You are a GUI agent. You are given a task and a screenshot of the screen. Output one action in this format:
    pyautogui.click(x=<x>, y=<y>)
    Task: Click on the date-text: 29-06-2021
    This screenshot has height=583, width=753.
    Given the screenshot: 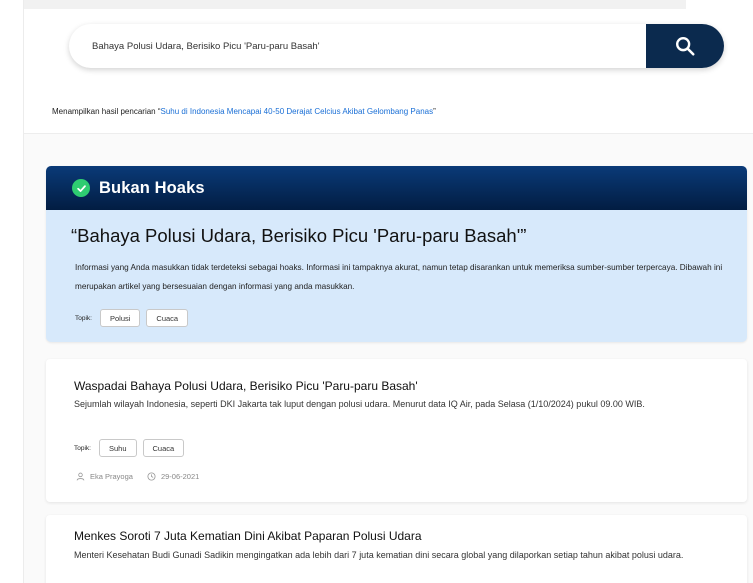 What is the action you would take?
    pyautogui.click(x=180, y=476)
    